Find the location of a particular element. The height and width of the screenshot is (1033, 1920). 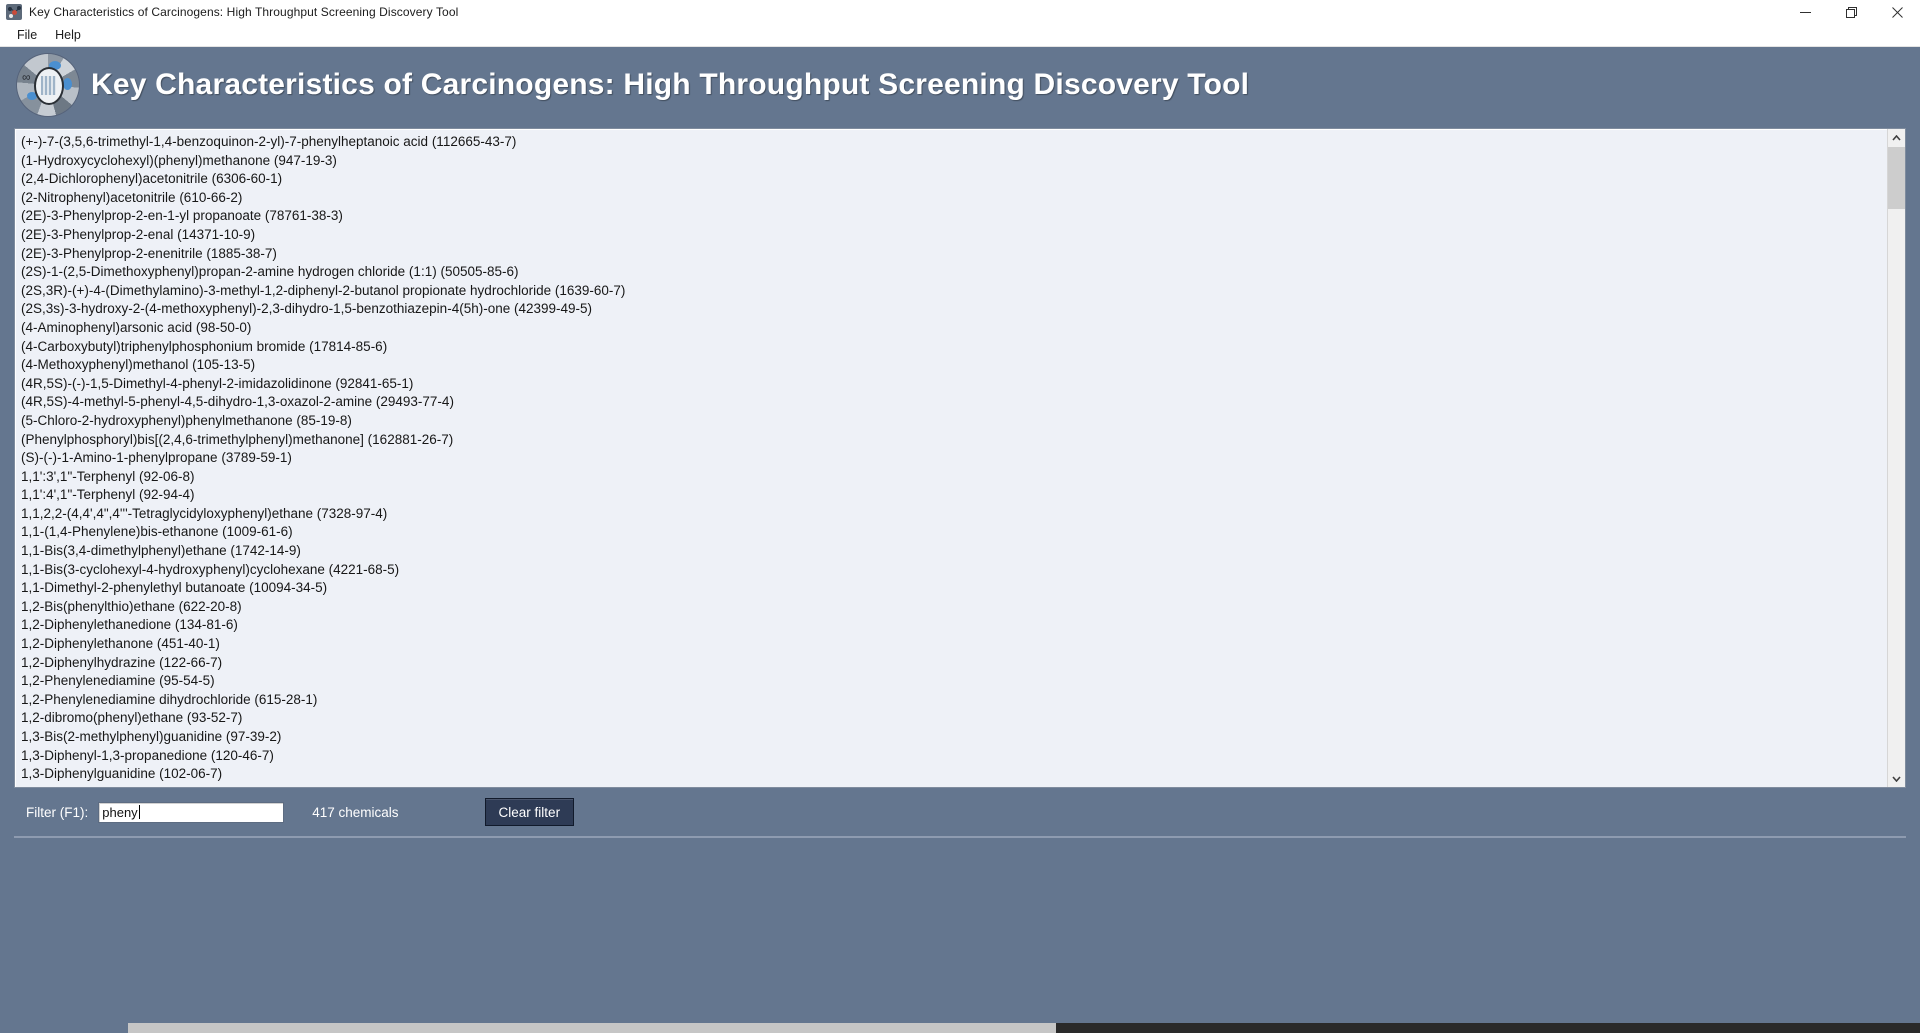

panel-bottom-edge is located at coordinates (960, 837).